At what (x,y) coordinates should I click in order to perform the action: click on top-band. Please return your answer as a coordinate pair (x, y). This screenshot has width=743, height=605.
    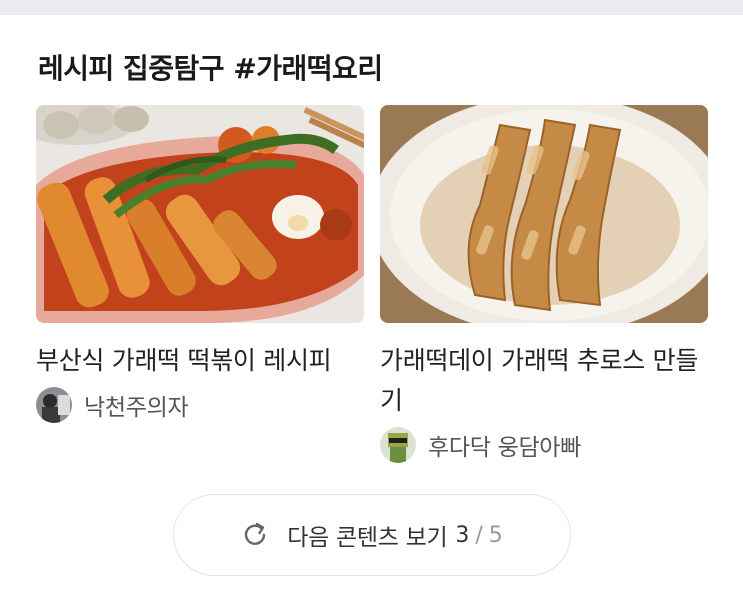
    Looking at the image, I should click on (371, 7).